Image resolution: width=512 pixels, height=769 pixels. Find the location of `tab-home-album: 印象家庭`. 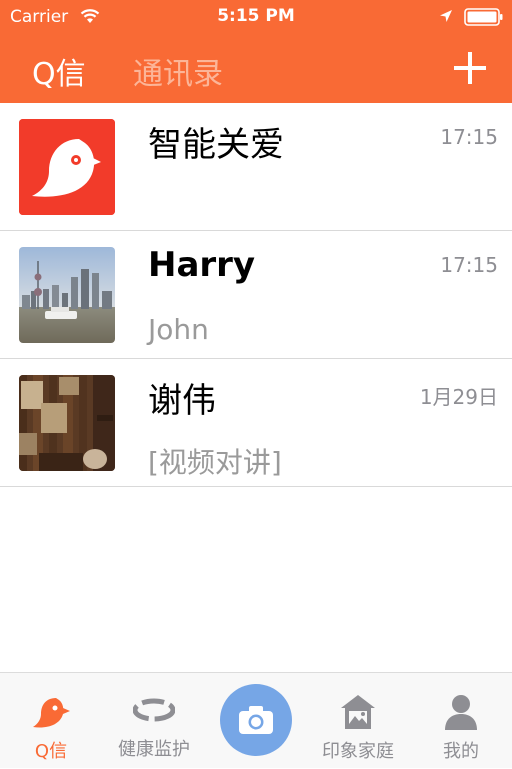

tab-home-album: 印象家庭 is located at coordinates (358, 721).